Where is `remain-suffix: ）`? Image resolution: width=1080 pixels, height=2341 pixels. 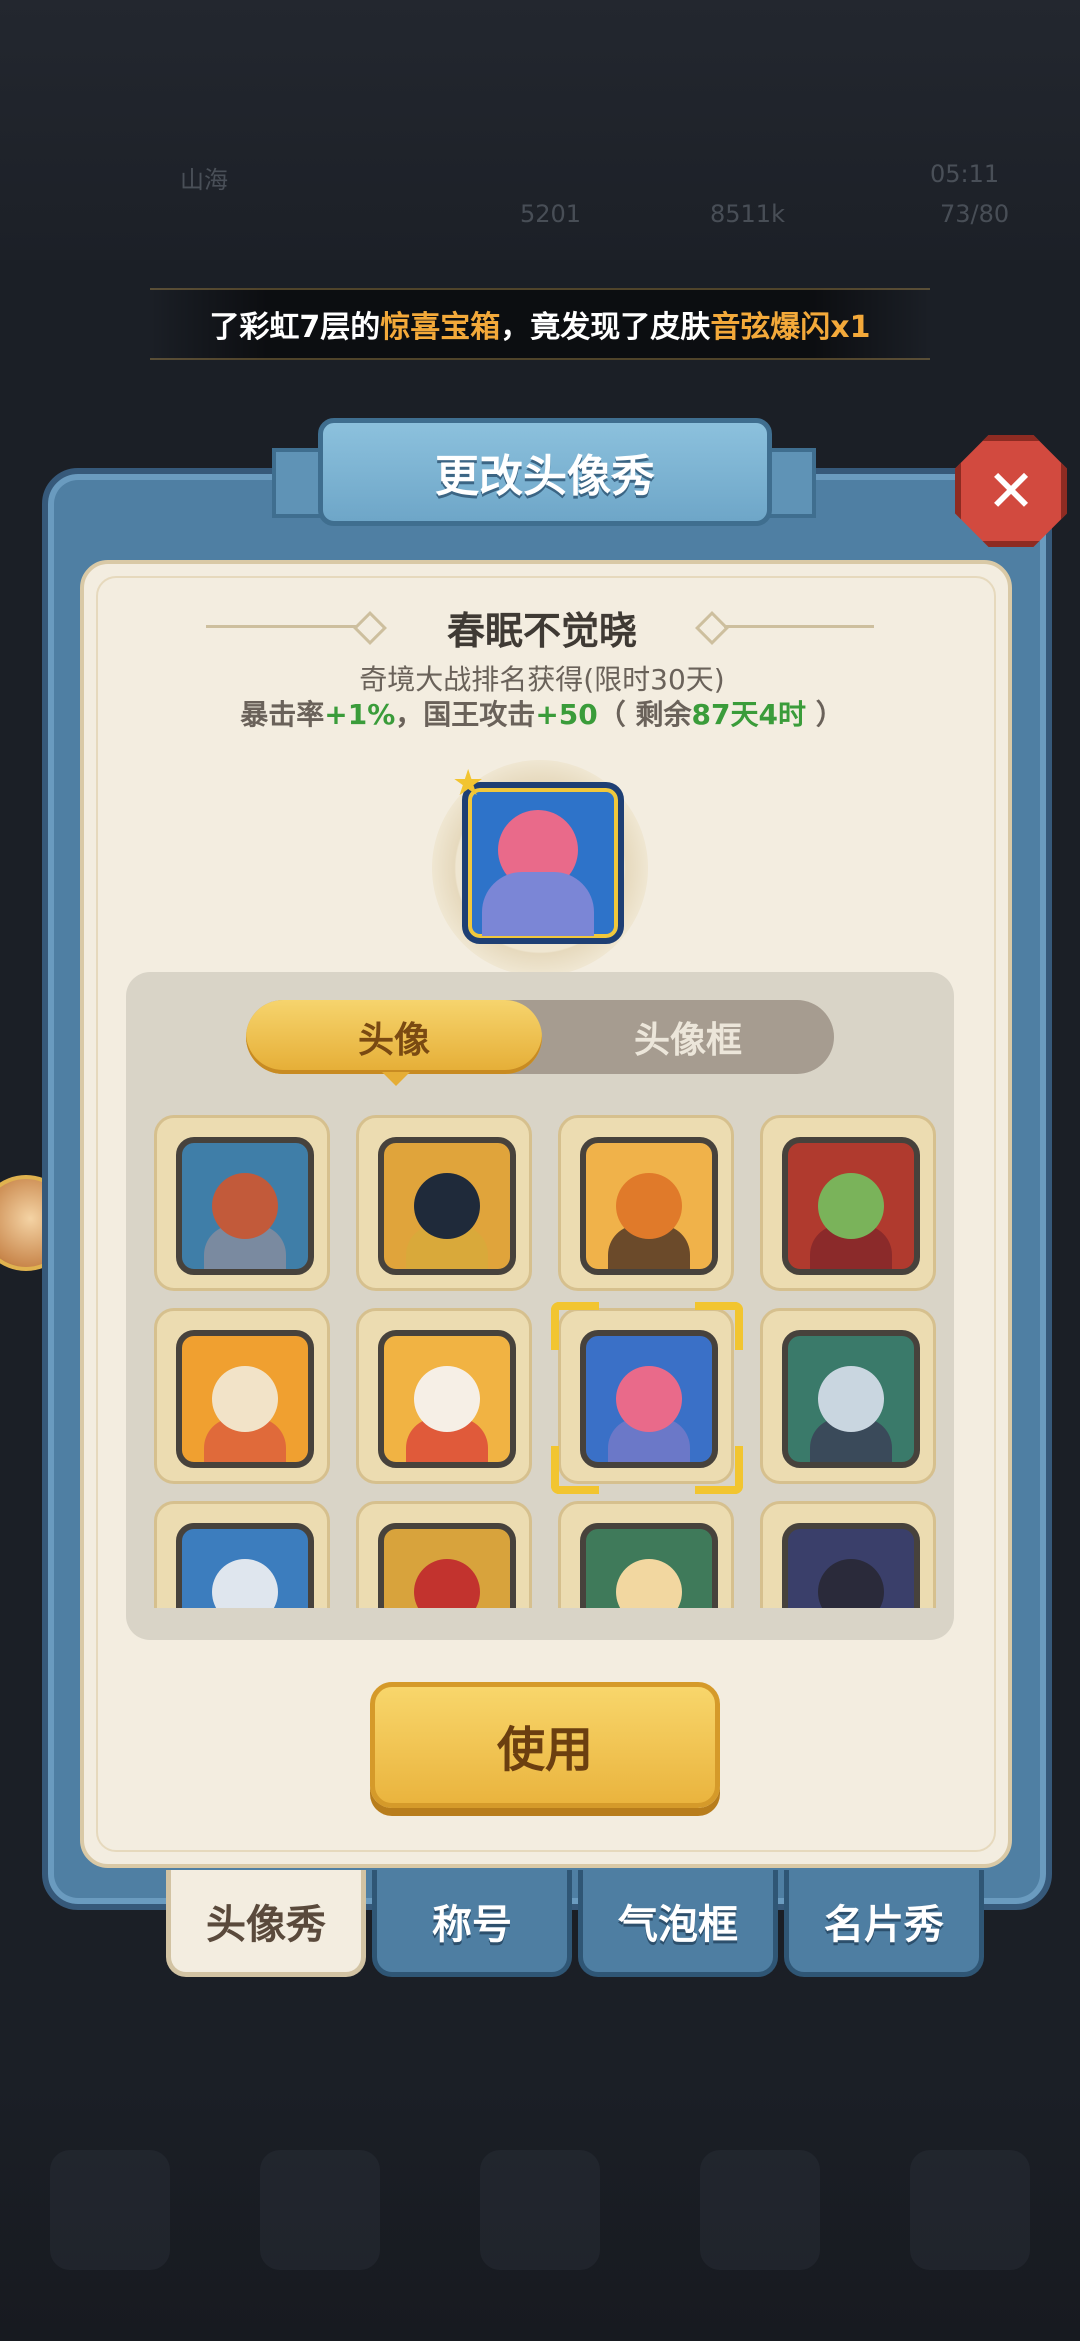 remain-suffix: ） is located at coordinates (824, 714).